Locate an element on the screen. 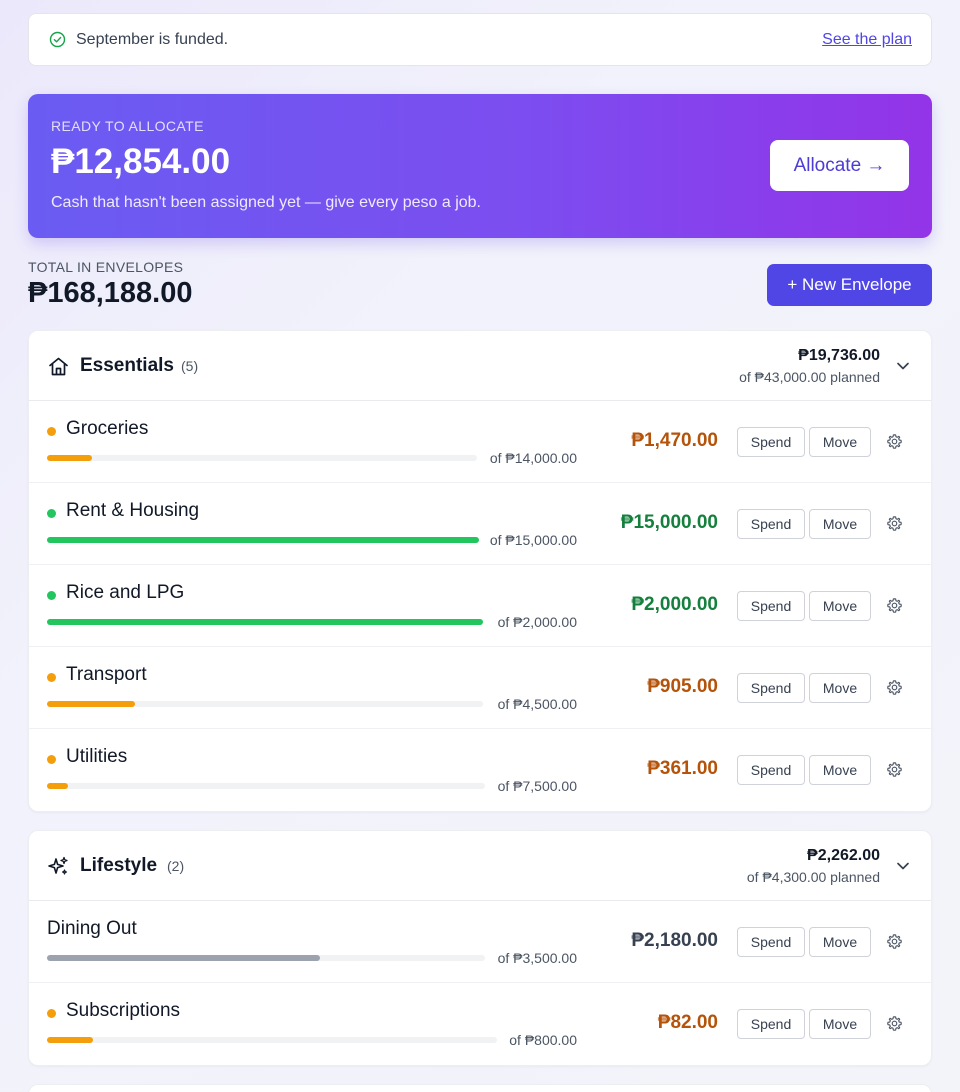  see-plan-link: See the plan is located at coordinates (867, 40).